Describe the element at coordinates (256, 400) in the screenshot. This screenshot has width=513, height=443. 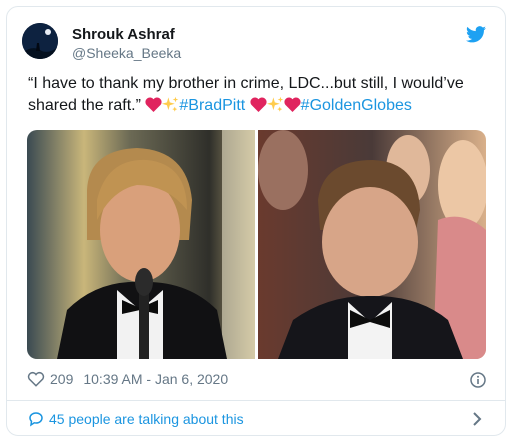
I see `divider` at that location.